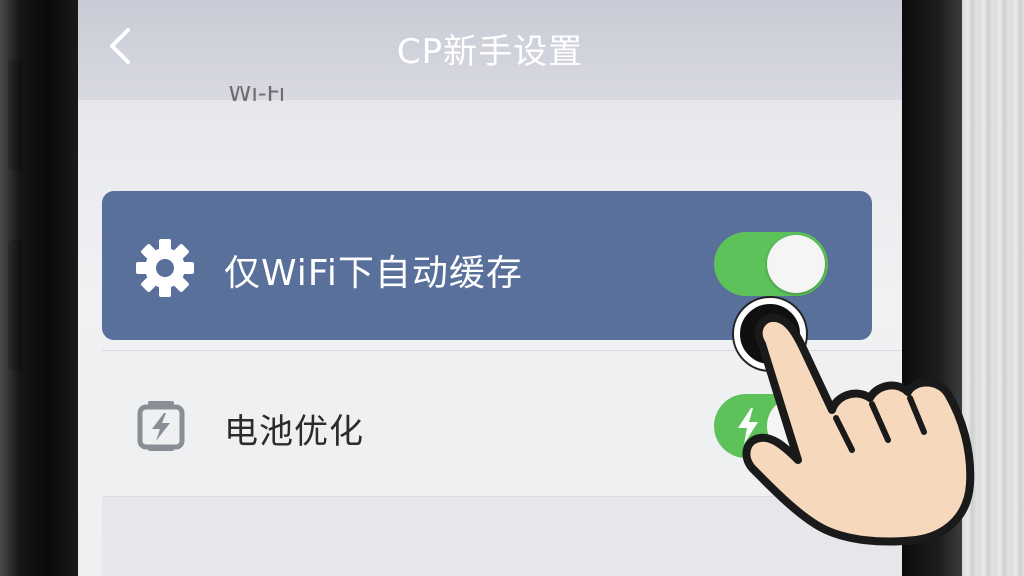  What do you see at coordinates (257, 94) in the screenshot?
I see `partial-row-text: Wi-Fi` at bounding box center [257, 94].